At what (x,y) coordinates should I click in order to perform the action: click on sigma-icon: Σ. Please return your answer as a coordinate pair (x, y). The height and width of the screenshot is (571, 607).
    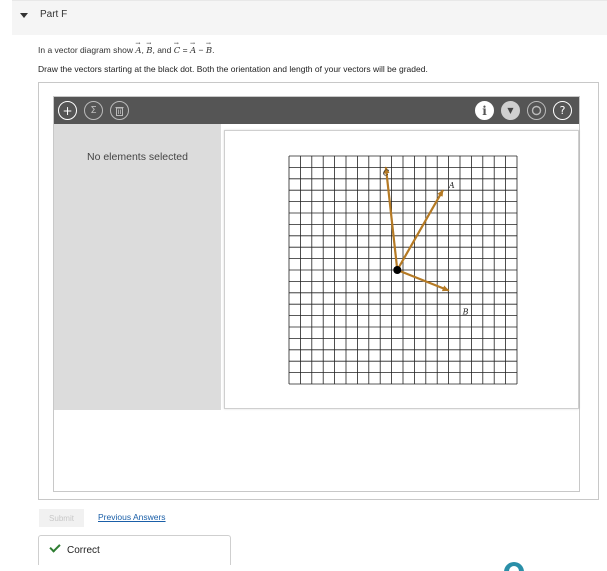
    Looking at the image, I should click on (93, 110).